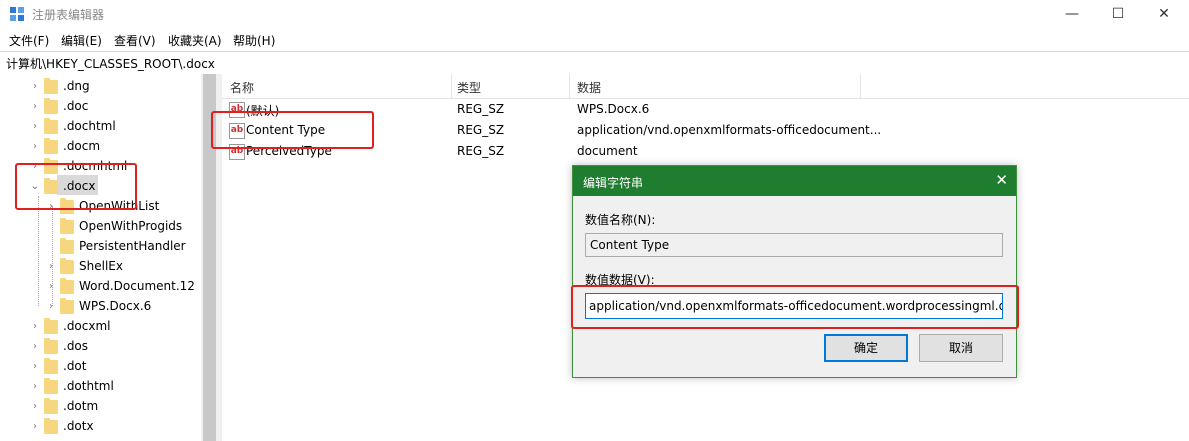  Describe the element at coordinates (254, 40) in the screenshot. I see `menu-help: 帮助(H)` at that location.